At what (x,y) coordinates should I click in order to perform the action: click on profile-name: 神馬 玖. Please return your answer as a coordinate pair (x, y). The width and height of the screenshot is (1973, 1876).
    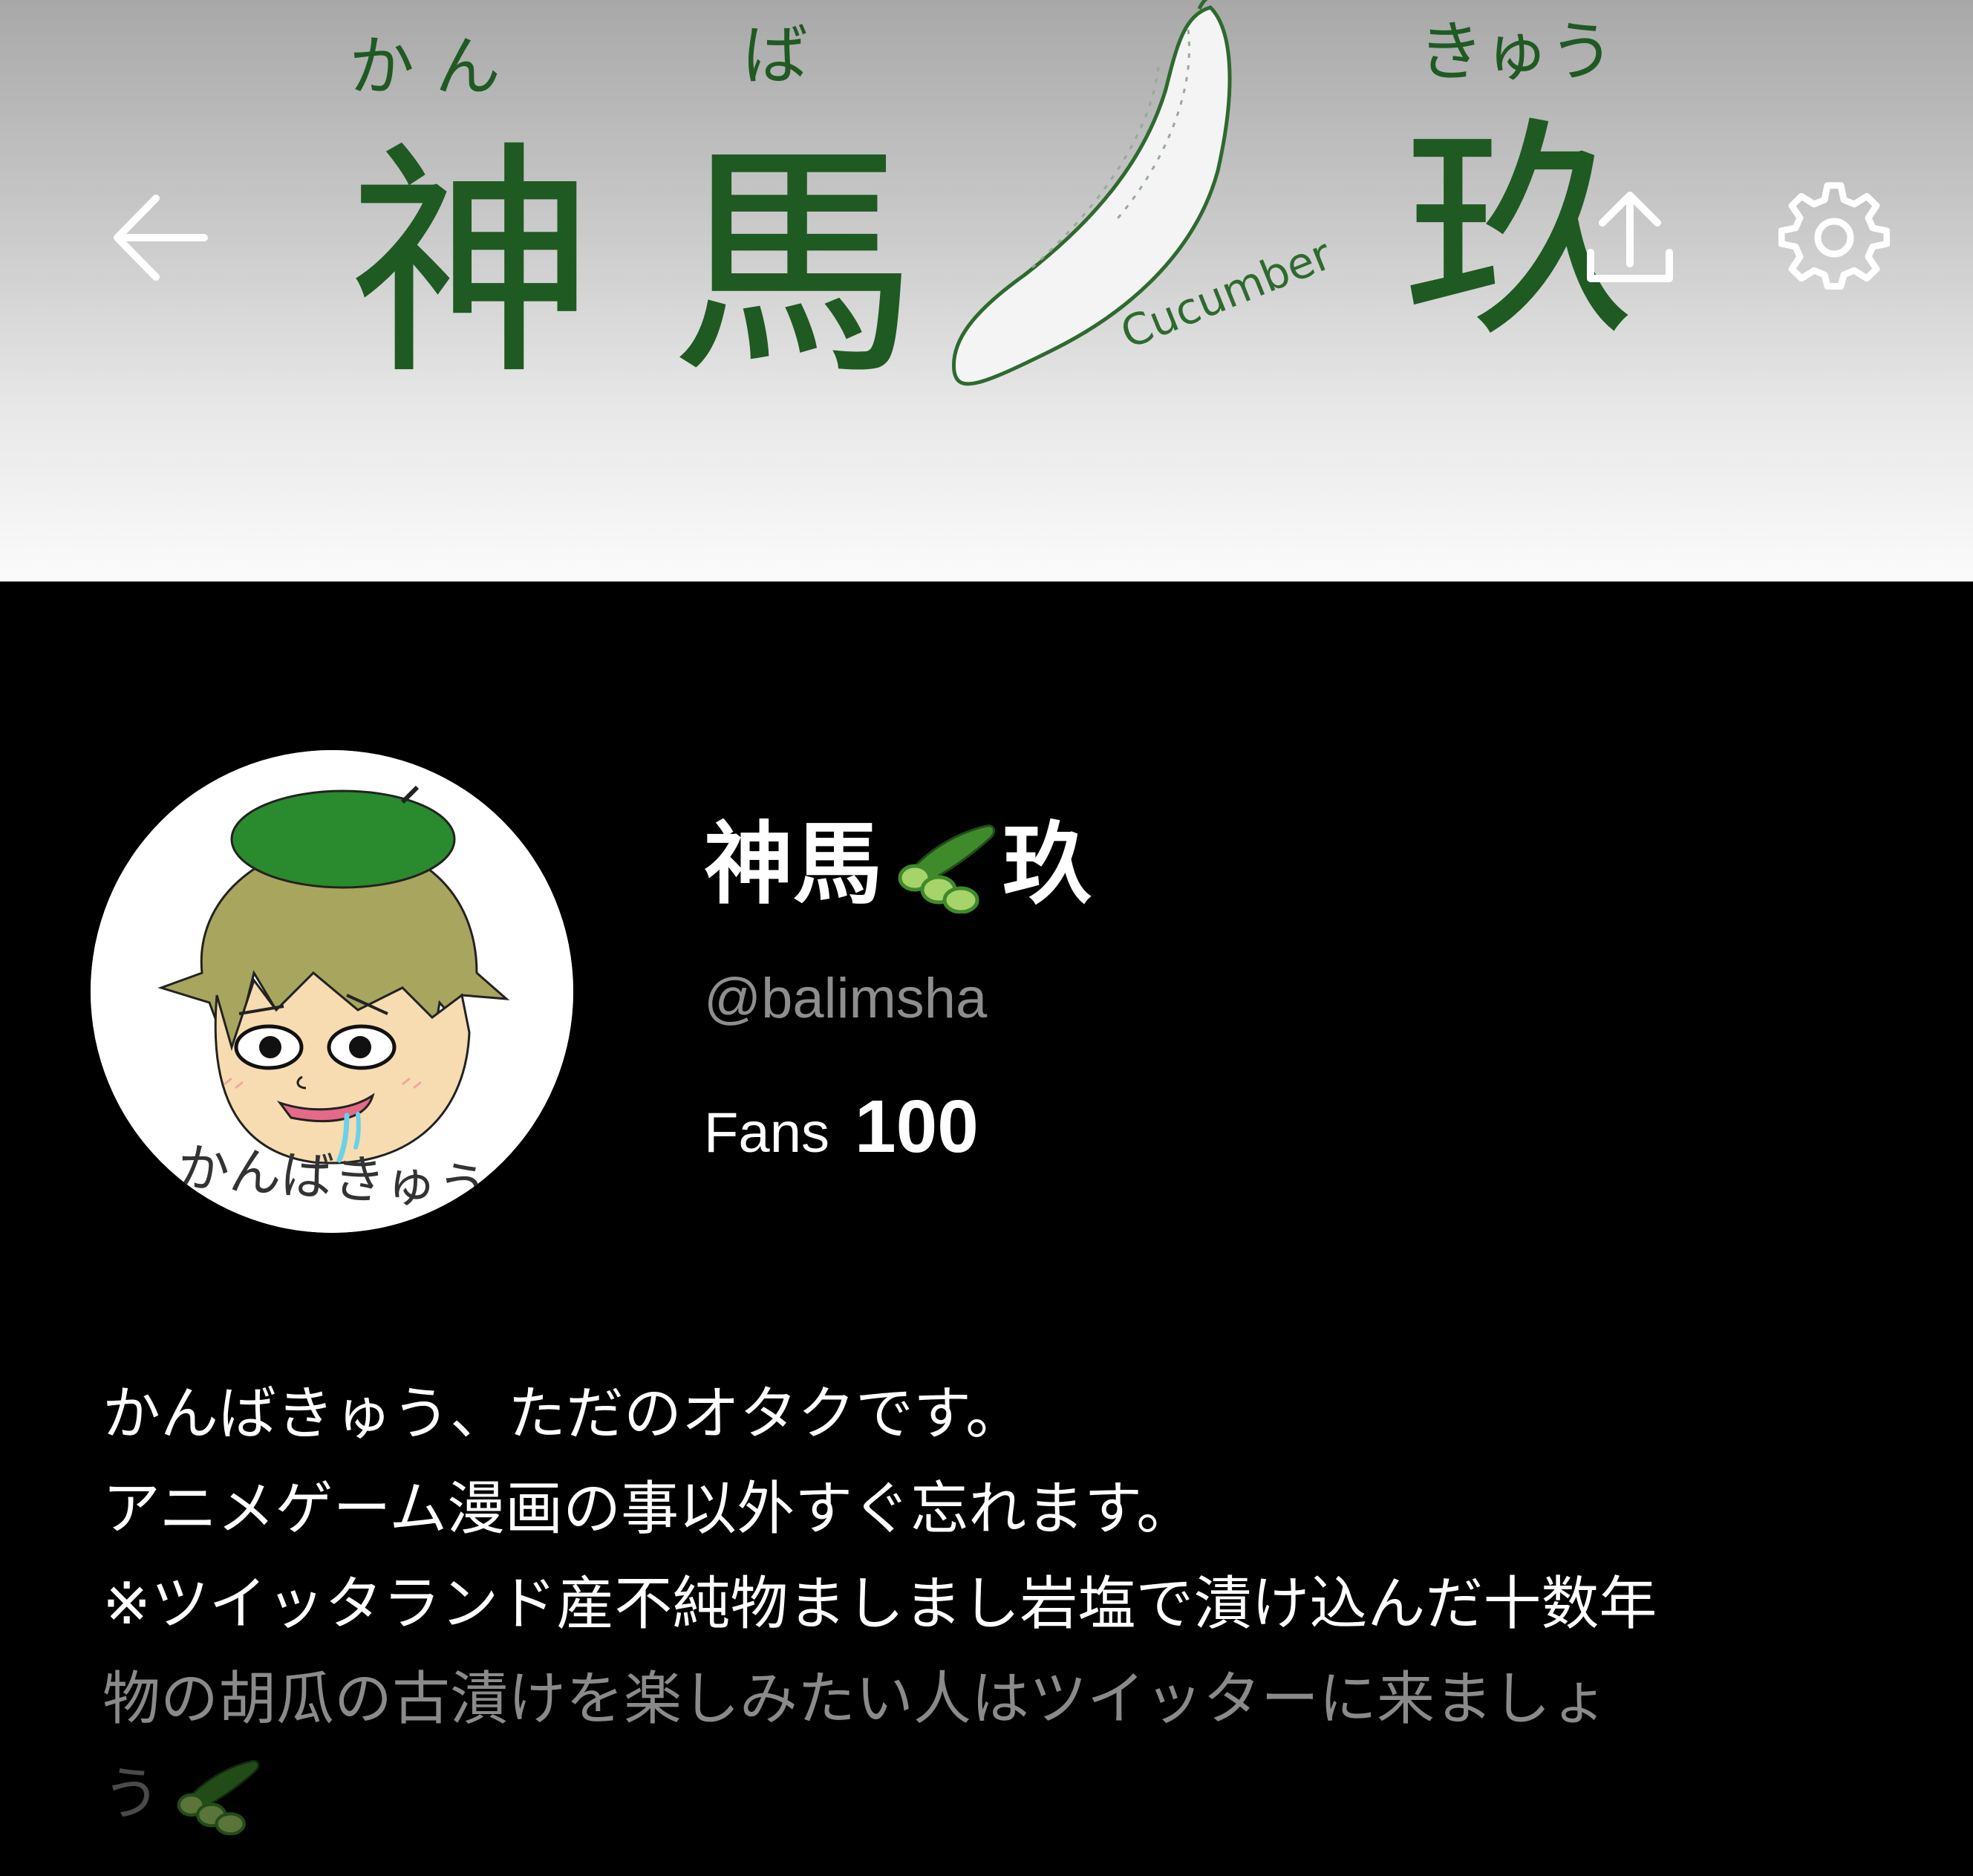
    Looking at the image, I should click on (898, 865).